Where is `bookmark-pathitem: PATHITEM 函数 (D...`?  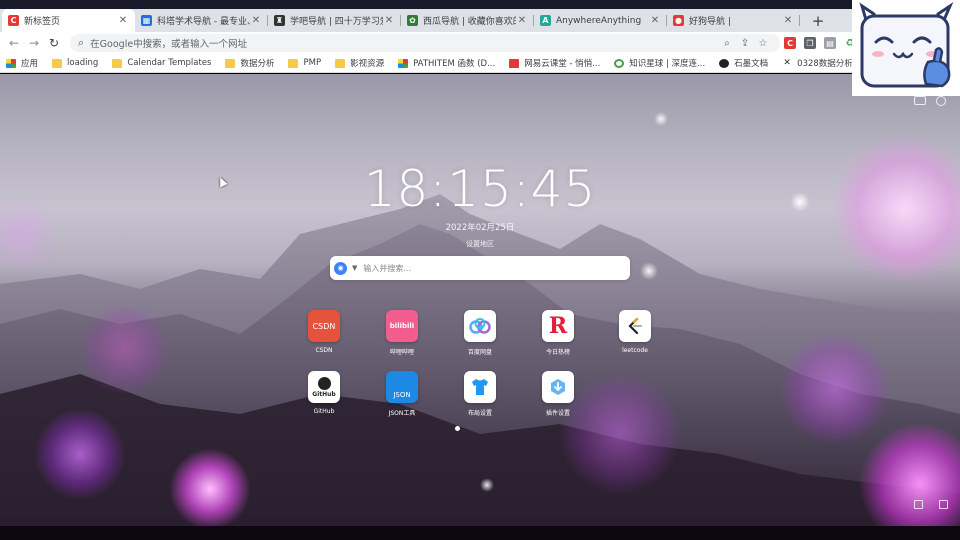
bookmark-pathitem: PATHITEM 函数 (D... is located at coordinates (446, 63).